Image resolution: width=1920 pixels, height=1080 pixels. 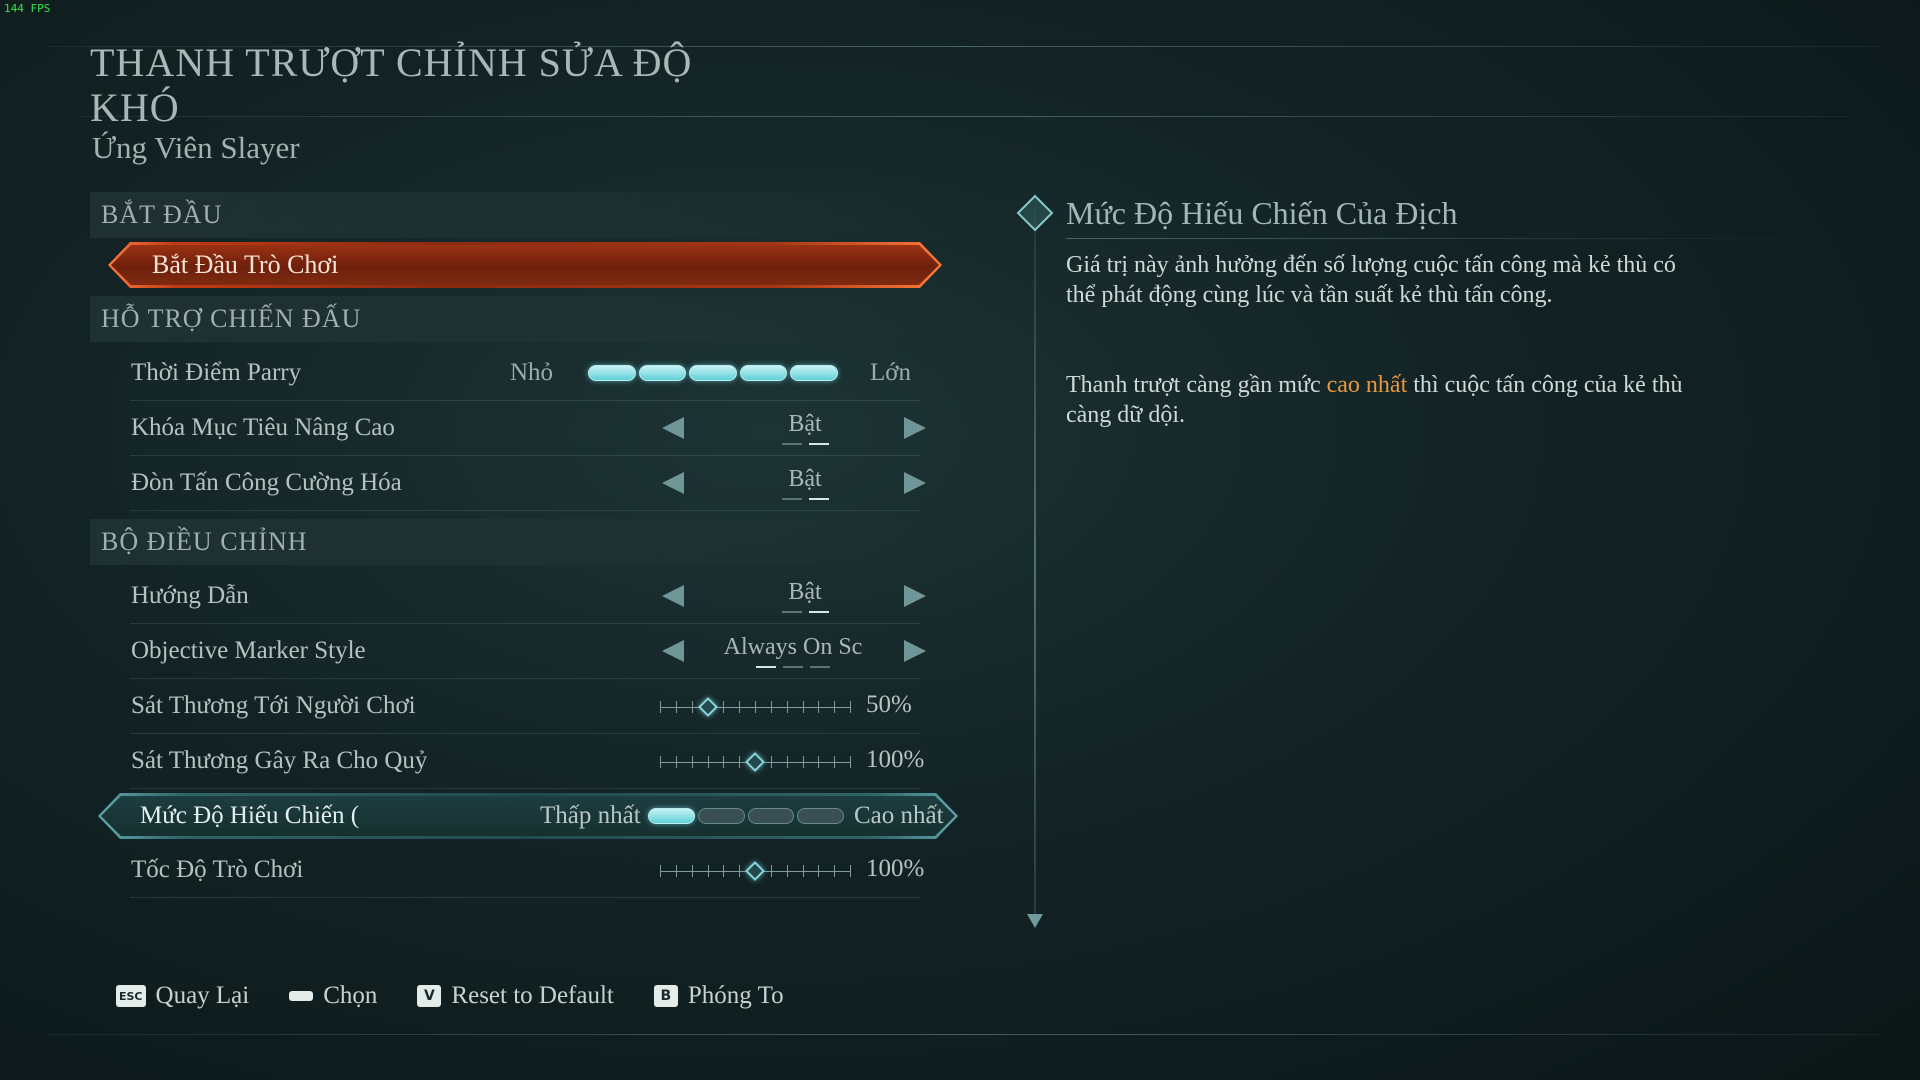 What do you see at coordinates (805, 499) in the screenshot?
I see `empowered-option-dots` at bounding box center [805, 499].